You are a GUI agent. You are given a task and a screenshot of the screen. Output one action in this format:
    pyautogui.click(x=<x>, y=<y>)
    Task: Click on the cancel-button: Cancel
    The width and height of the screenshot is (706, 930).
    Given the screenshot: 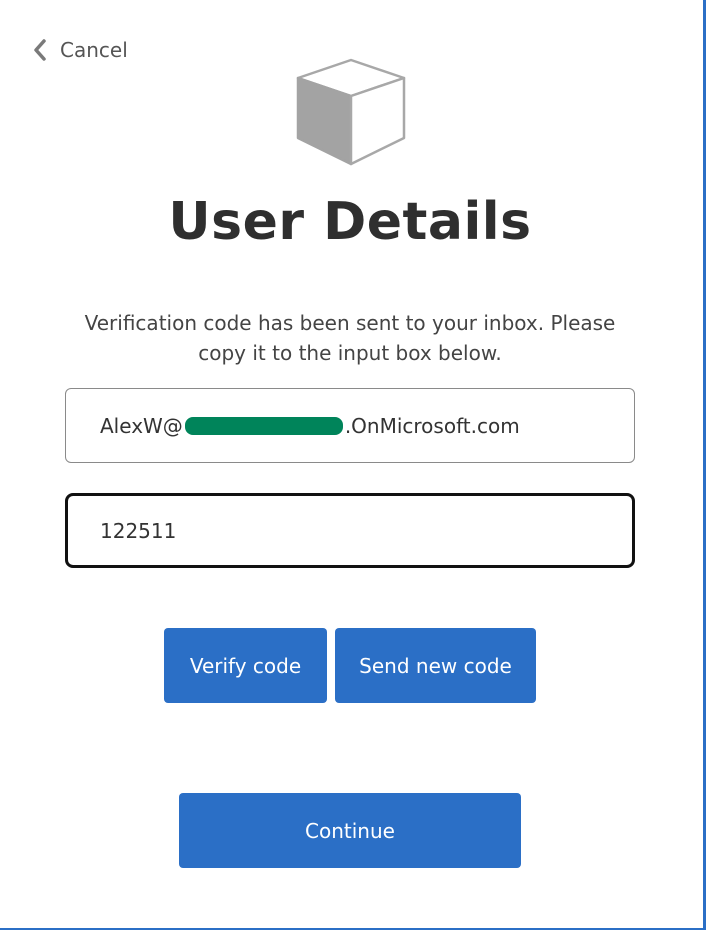 What is the action you would take?
    pyautogui.click(x=80, y=50)
    